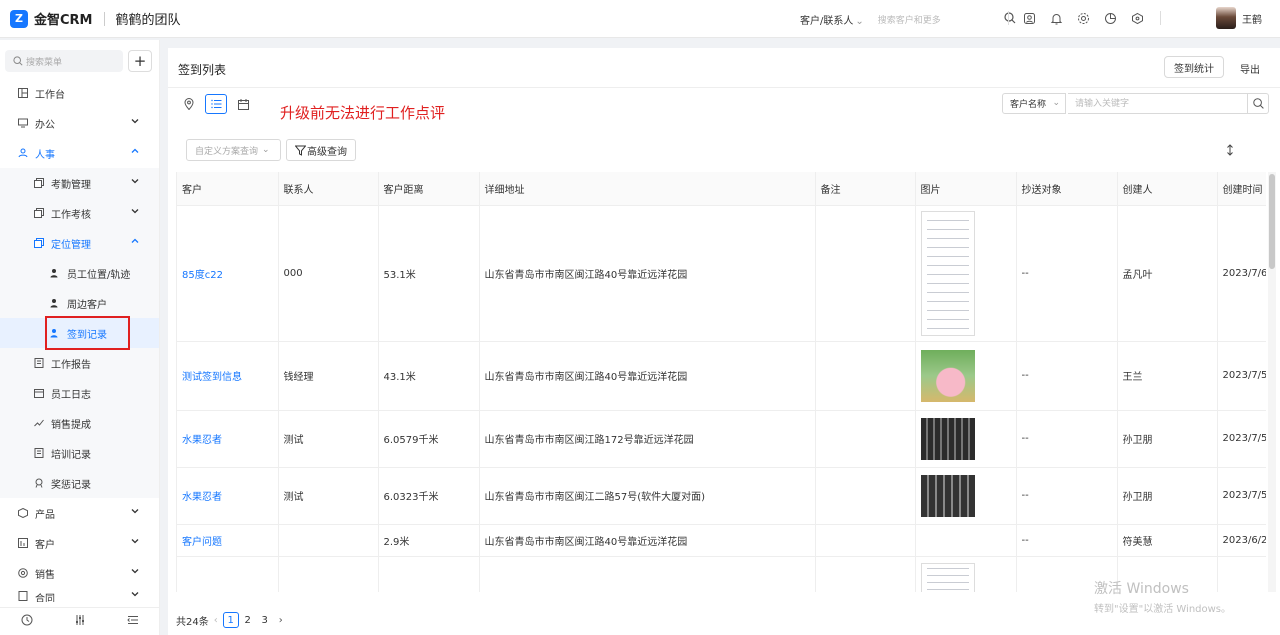 This screenshot has height=635, width=1280. I want to click on chevron-down-icon: ⌄, so click(266, 150).